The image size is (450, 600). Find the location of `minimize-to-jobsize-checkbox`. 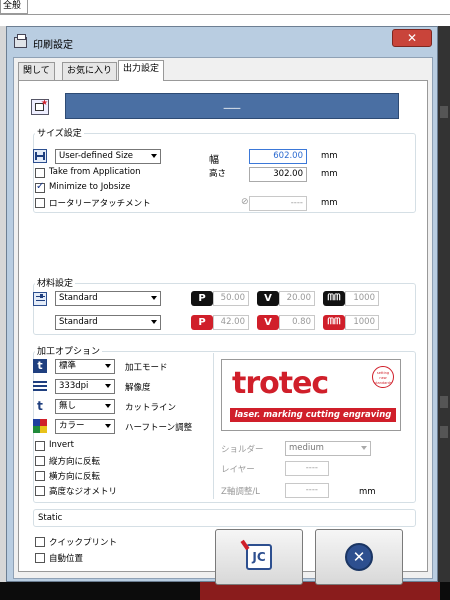

minimize-to-jobsize-checkbox is located at coordinates (40, 187).